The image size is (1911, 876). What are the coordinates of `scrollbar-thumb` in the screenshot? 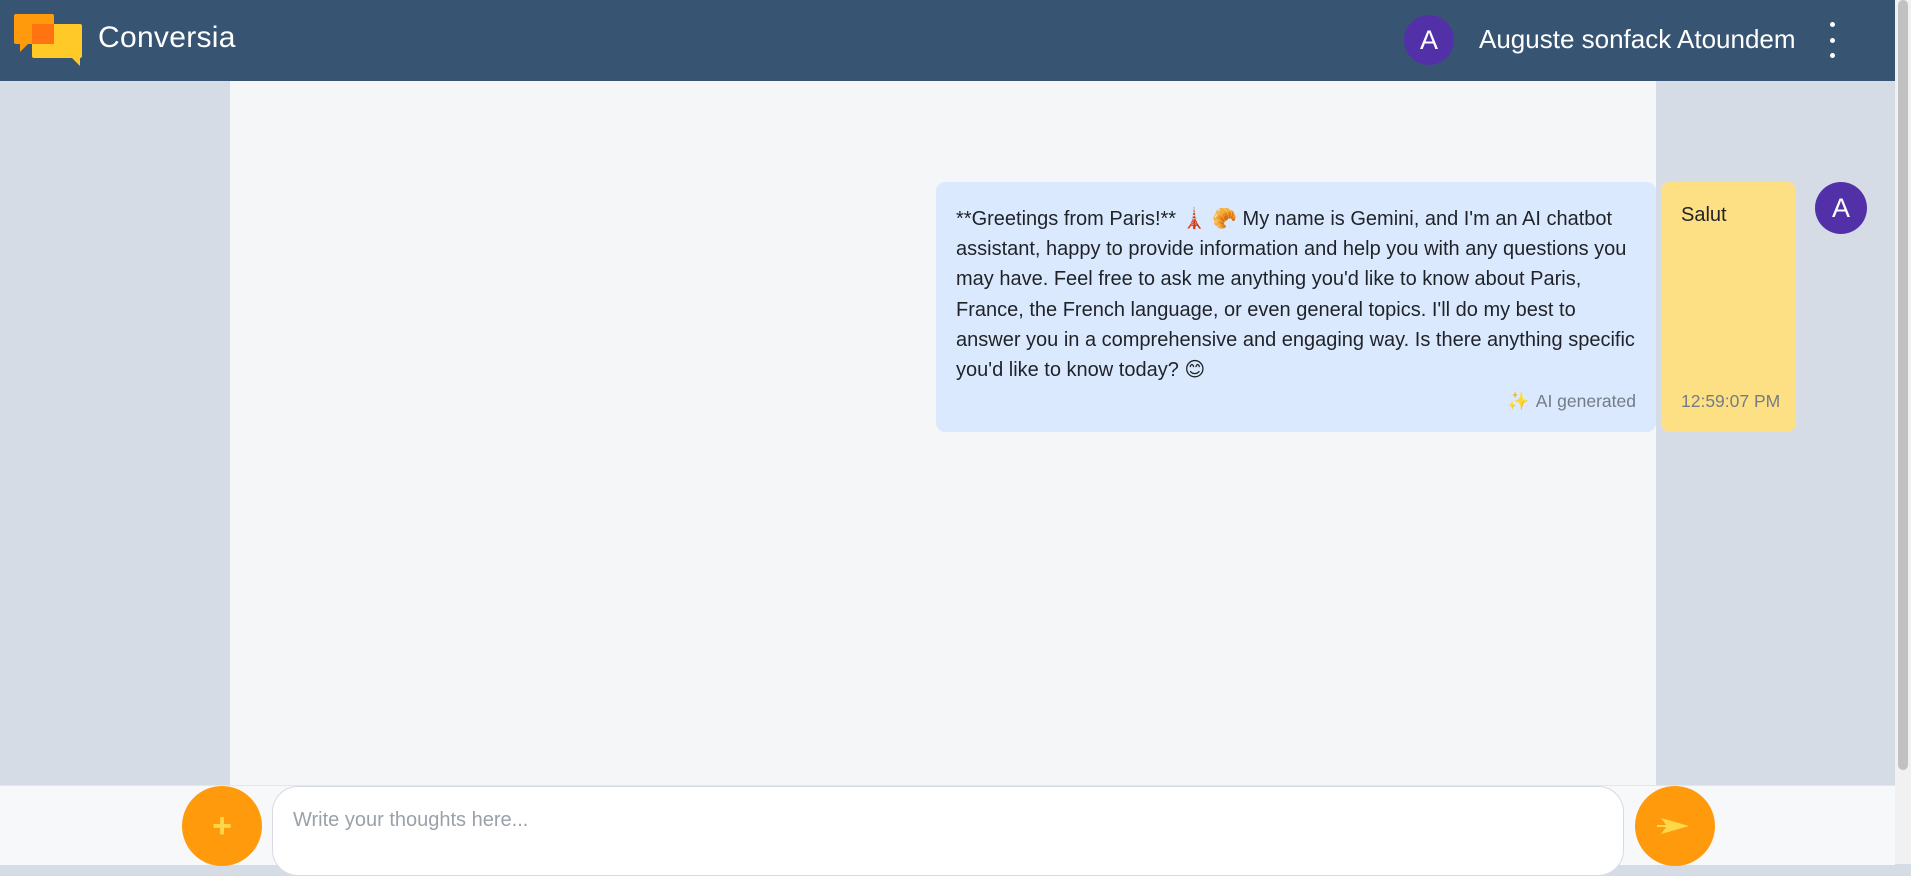 It's located at (1903, 385).